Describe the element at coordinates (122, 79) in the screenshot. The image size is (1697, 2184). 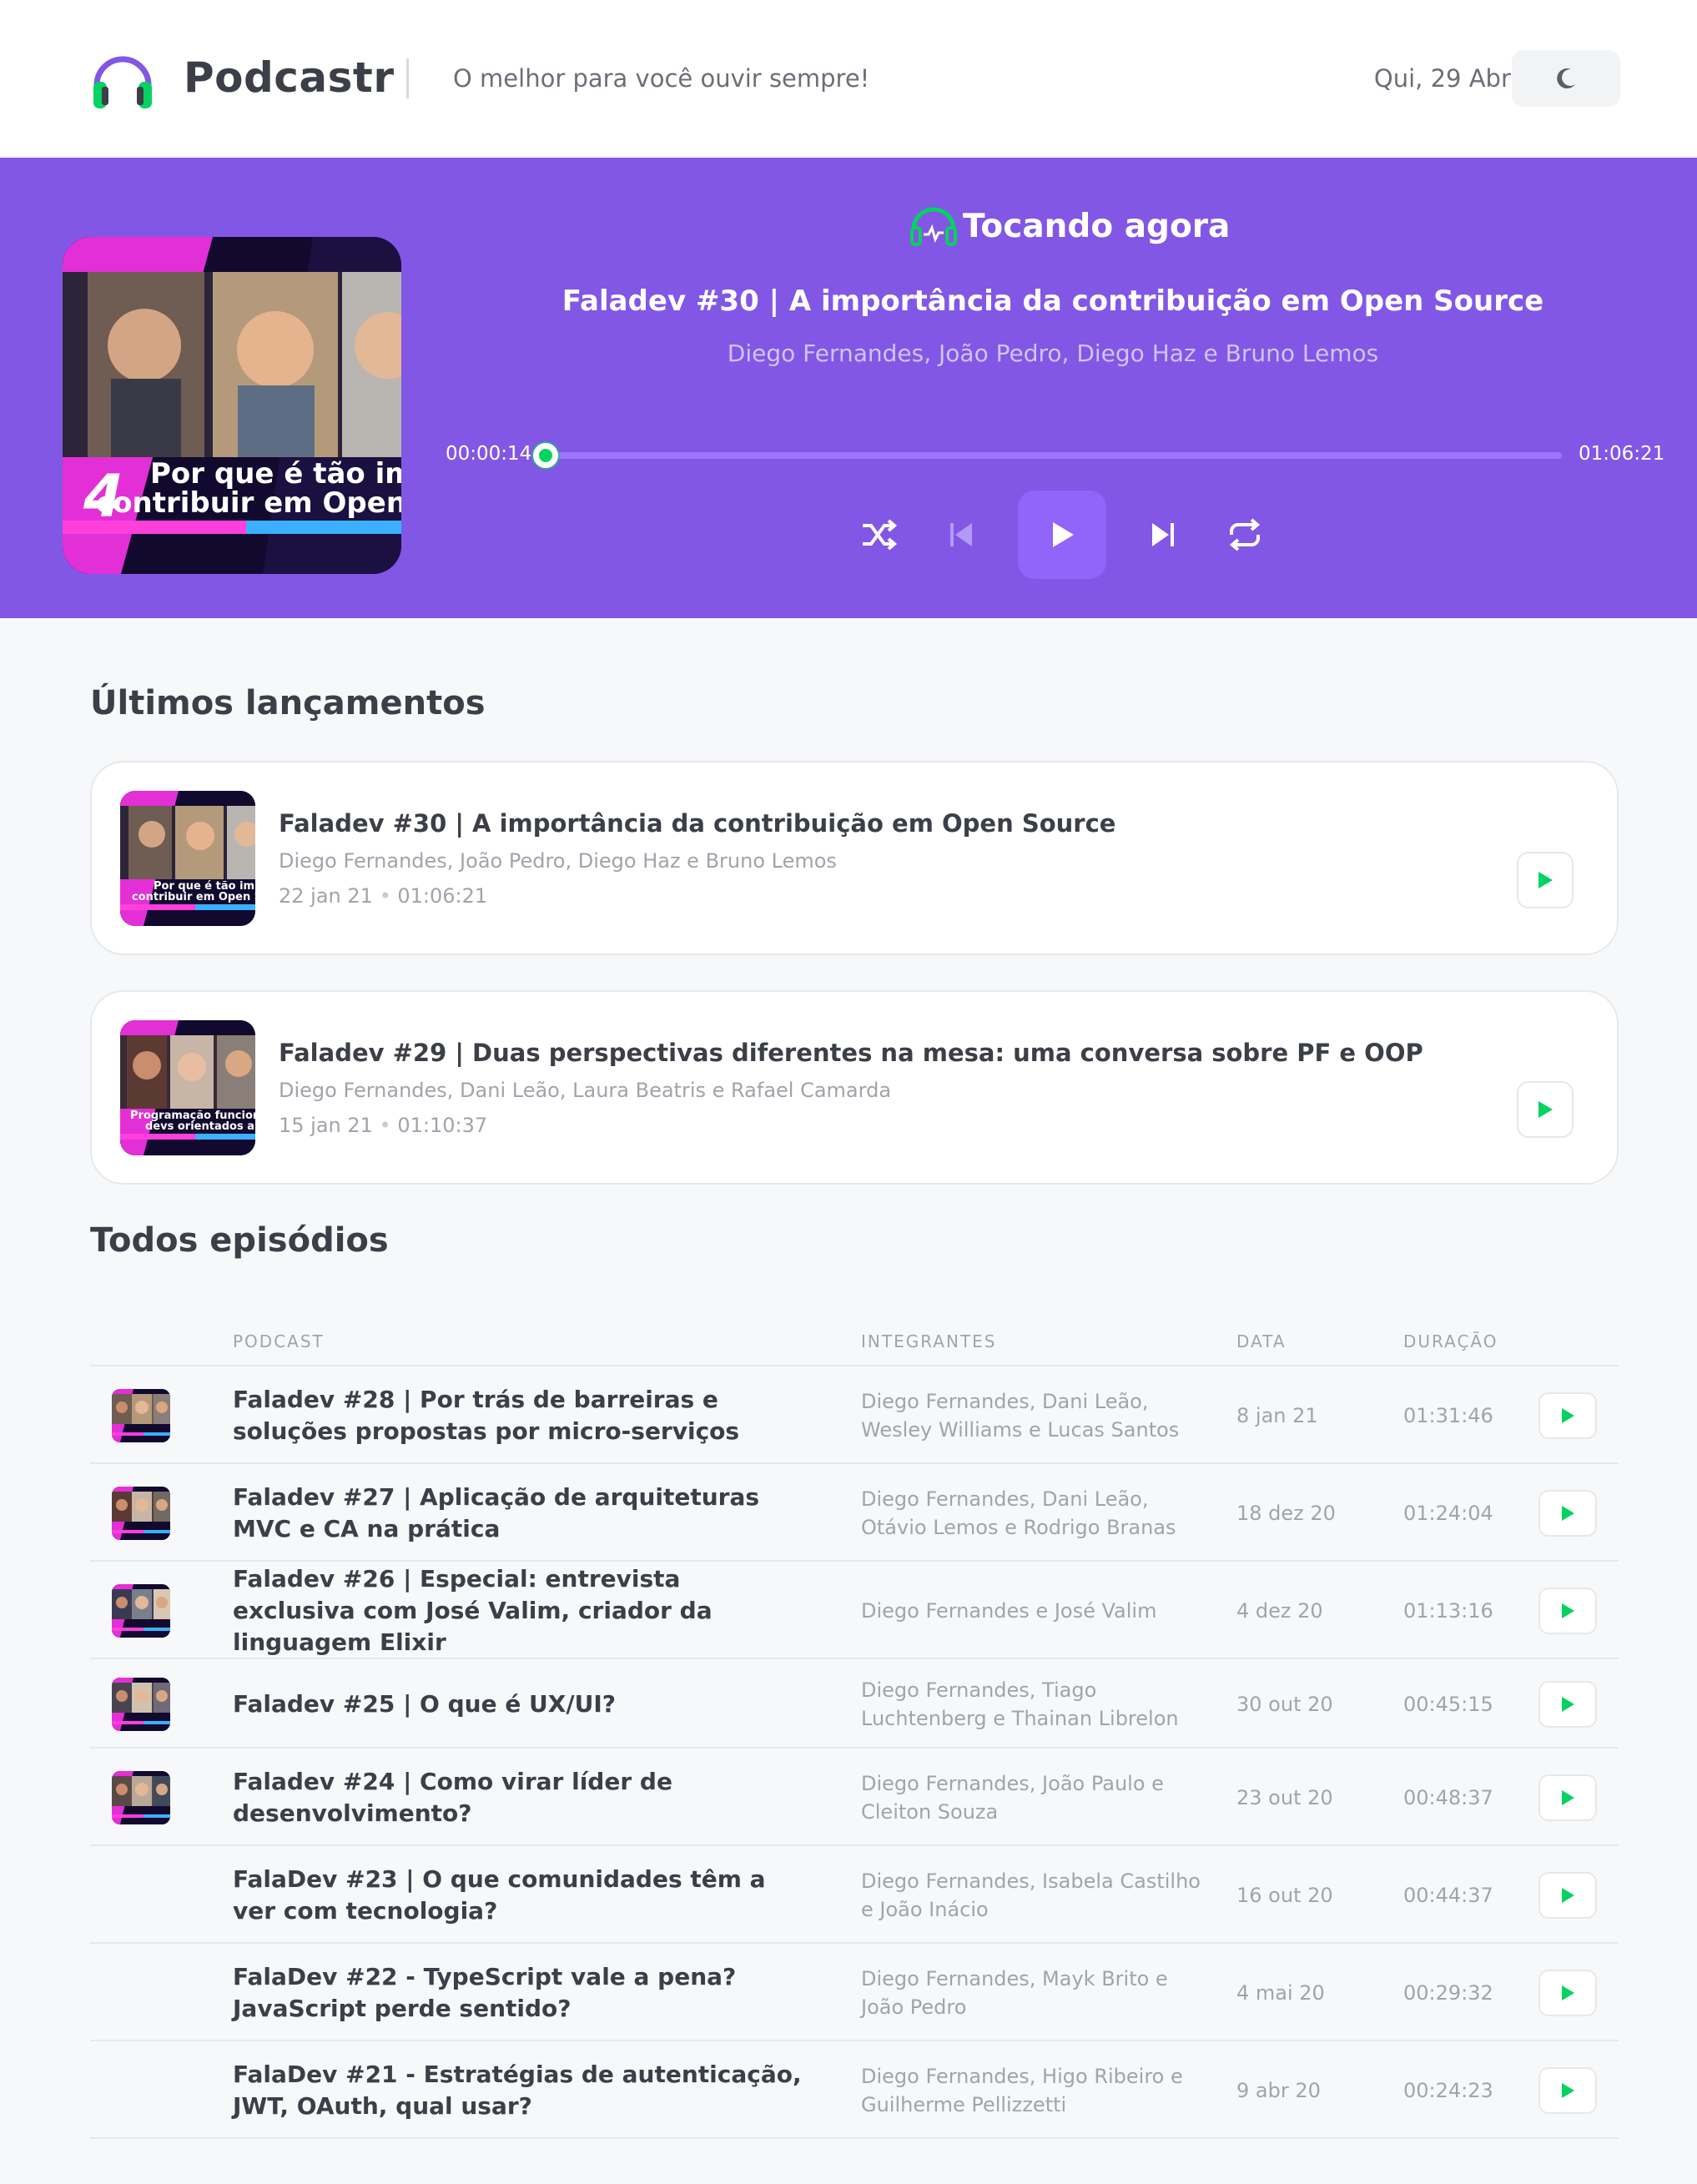
I see `headphones-logo-icon` at that location.